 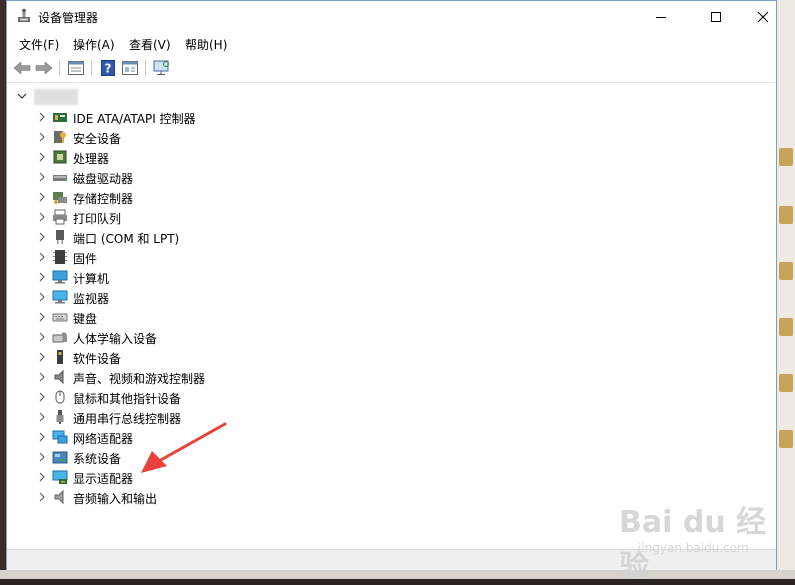 I want to click on ide-controller-icon, so click(x=60, y=117).